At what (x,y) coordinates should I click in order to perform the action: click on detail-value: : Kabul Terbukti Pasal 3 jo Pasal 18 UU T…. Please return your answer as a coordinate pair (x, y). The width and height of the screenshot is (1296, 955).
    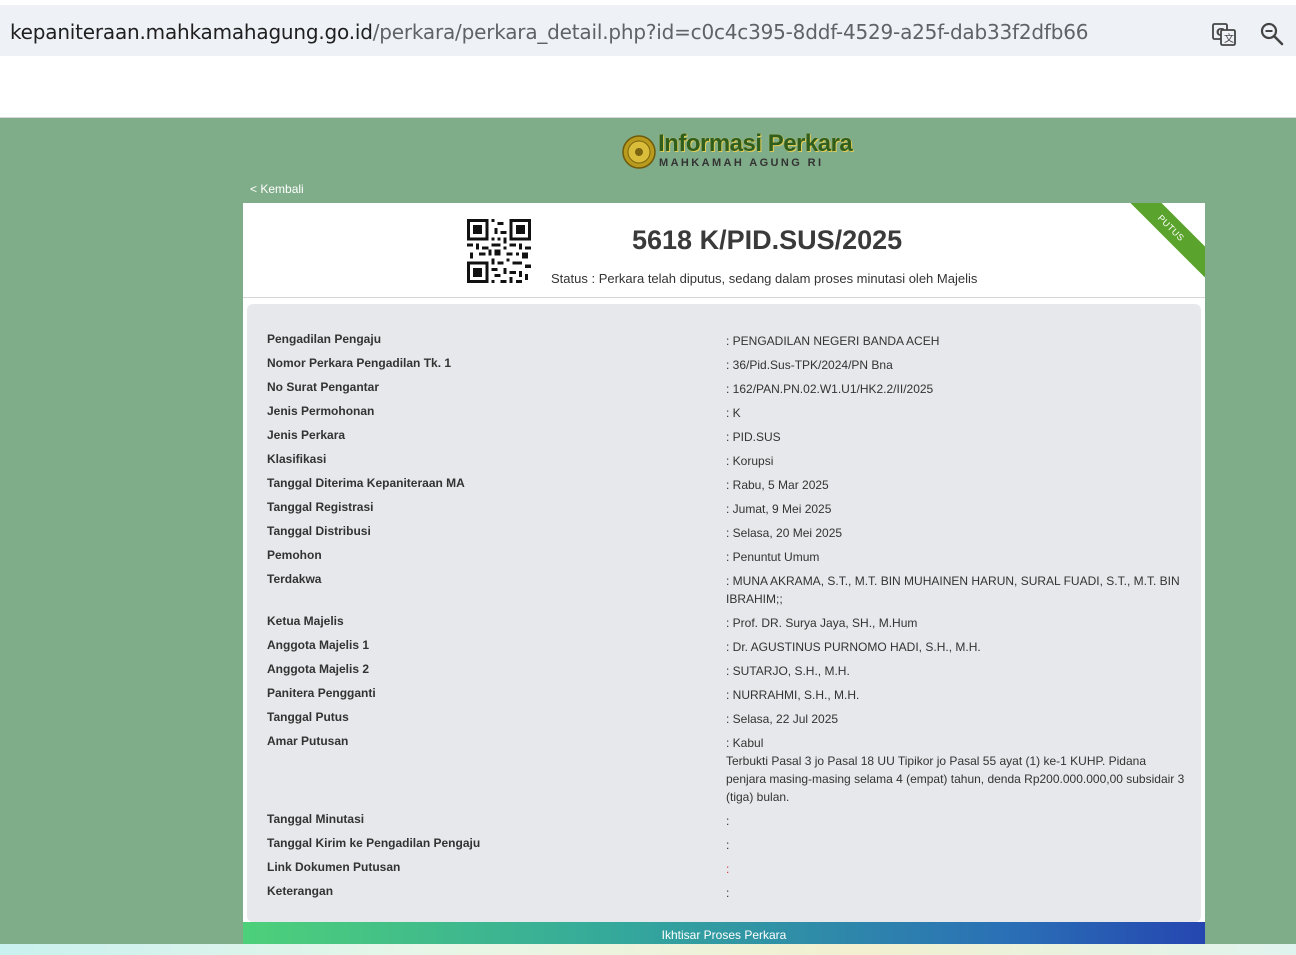
    Looking at the image, I should click on (956, 770).